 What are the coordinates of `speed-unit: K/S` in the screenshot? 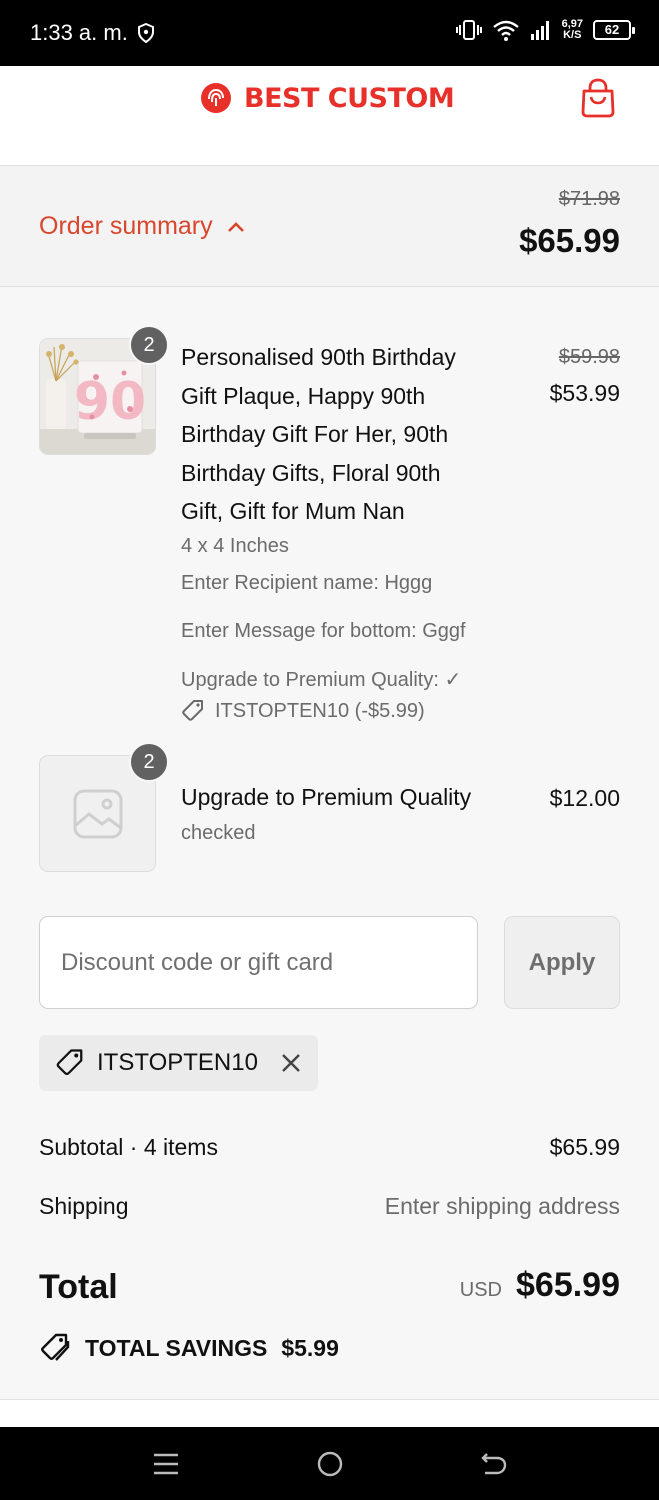 It's located at (572, 35).